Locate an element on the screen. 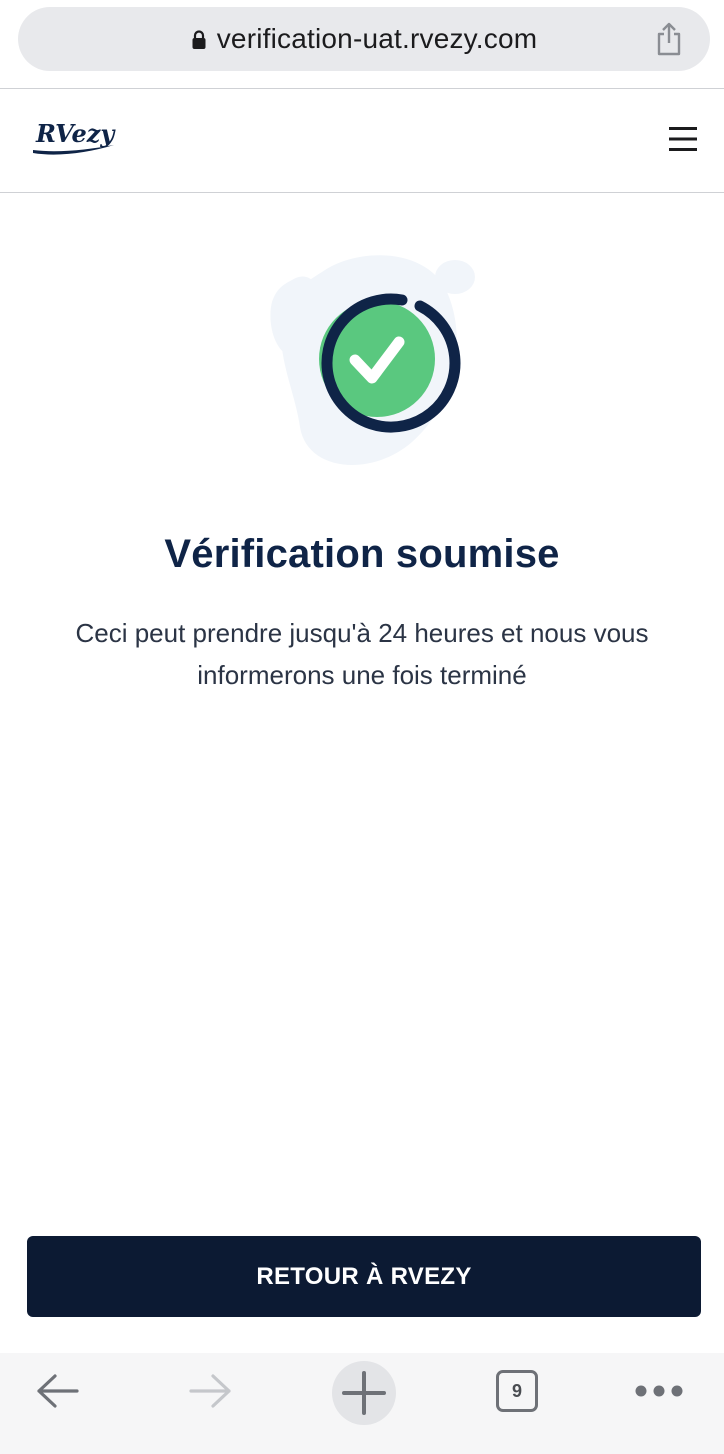  more-button is located at coordinates (659, 1391).